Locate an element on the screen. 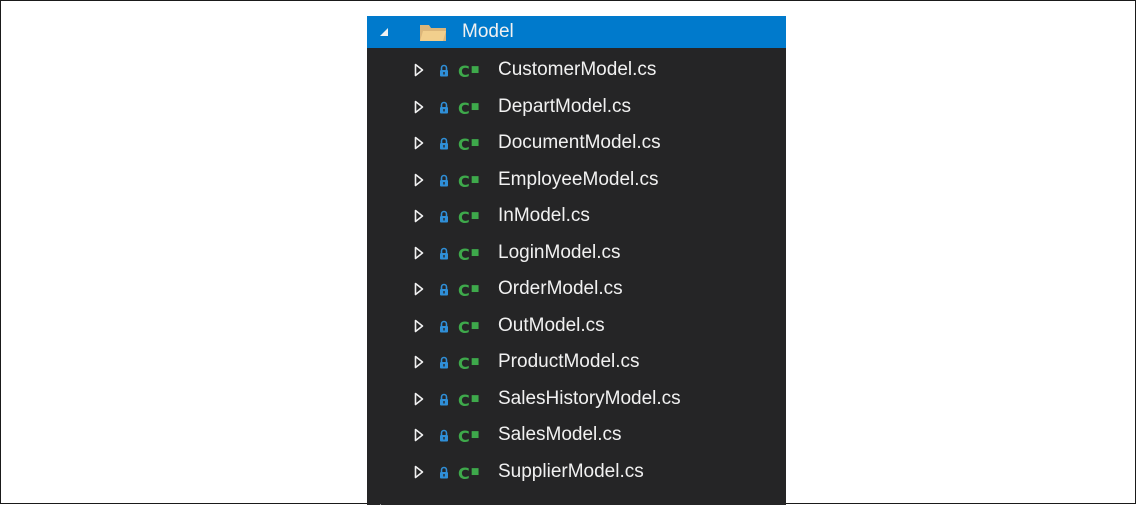 Image resolution: width=1136 pixels, height=505 pixels. file-label: CustomerModel.cs is located at coordinates (577, 69).